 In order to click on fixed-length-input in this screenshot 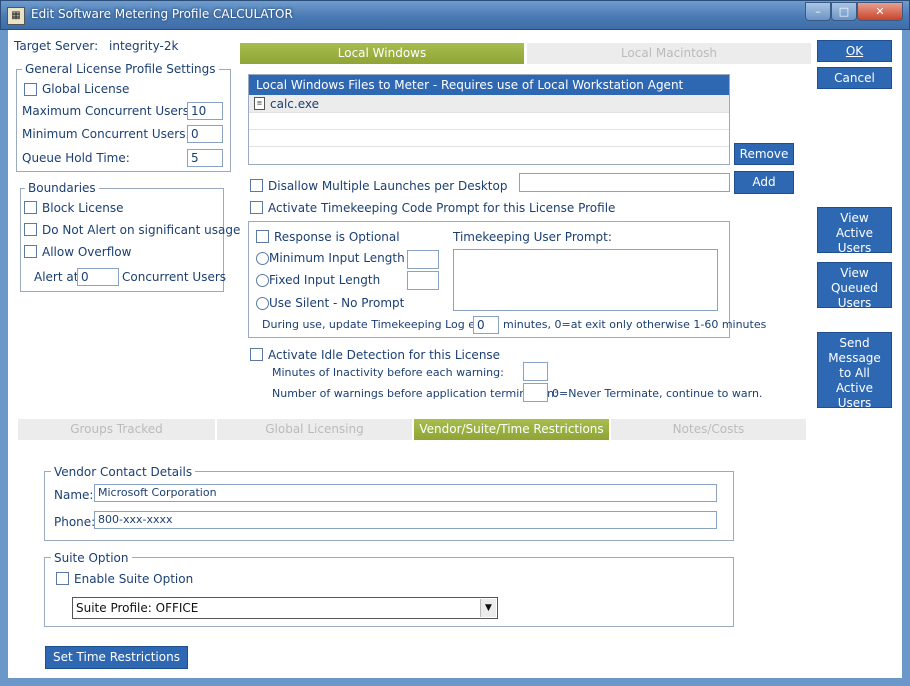, I will do `click(423, 280)`.